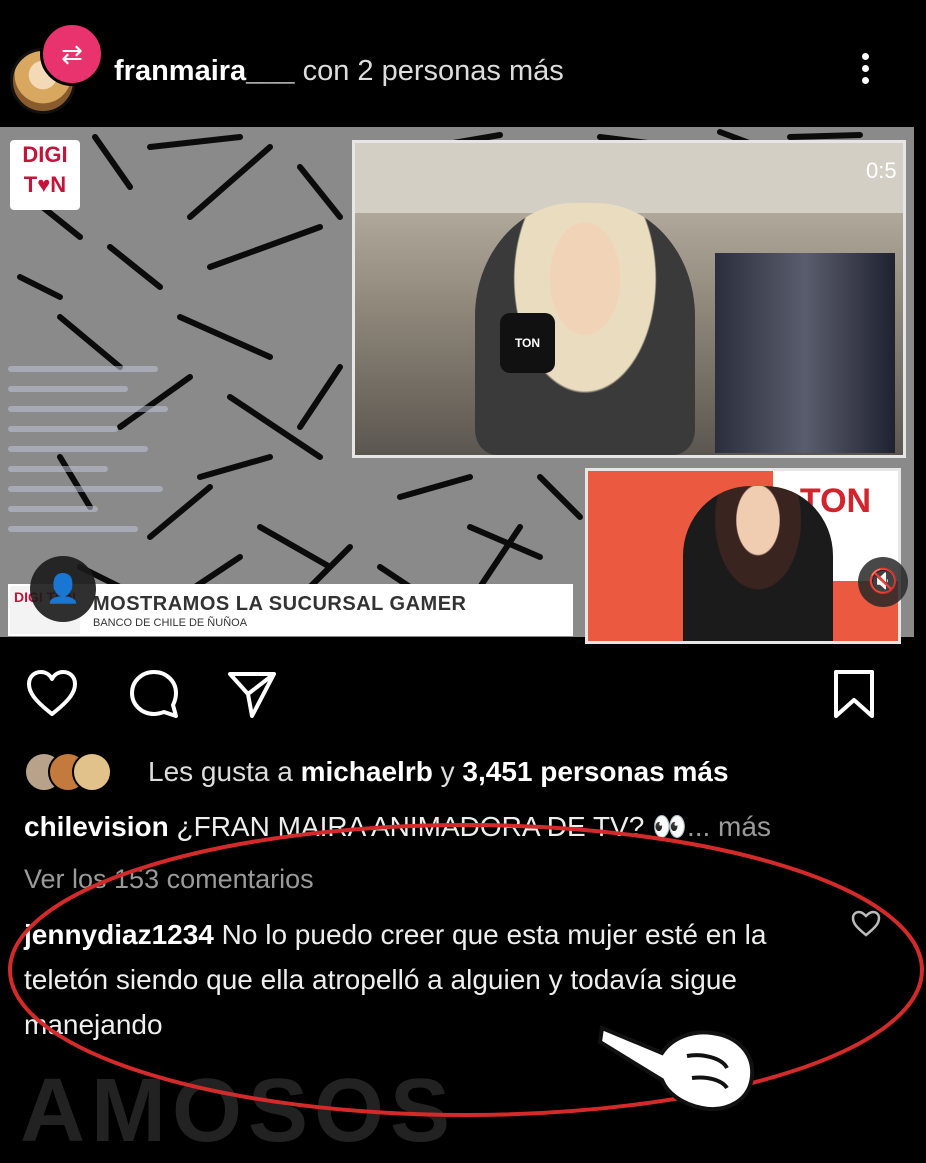 The image size is (926, 1163). What do you see at coordinates (865, 71) in the screenshot?
I see `kebab-menu-icon` at bounding box center [865, 71].